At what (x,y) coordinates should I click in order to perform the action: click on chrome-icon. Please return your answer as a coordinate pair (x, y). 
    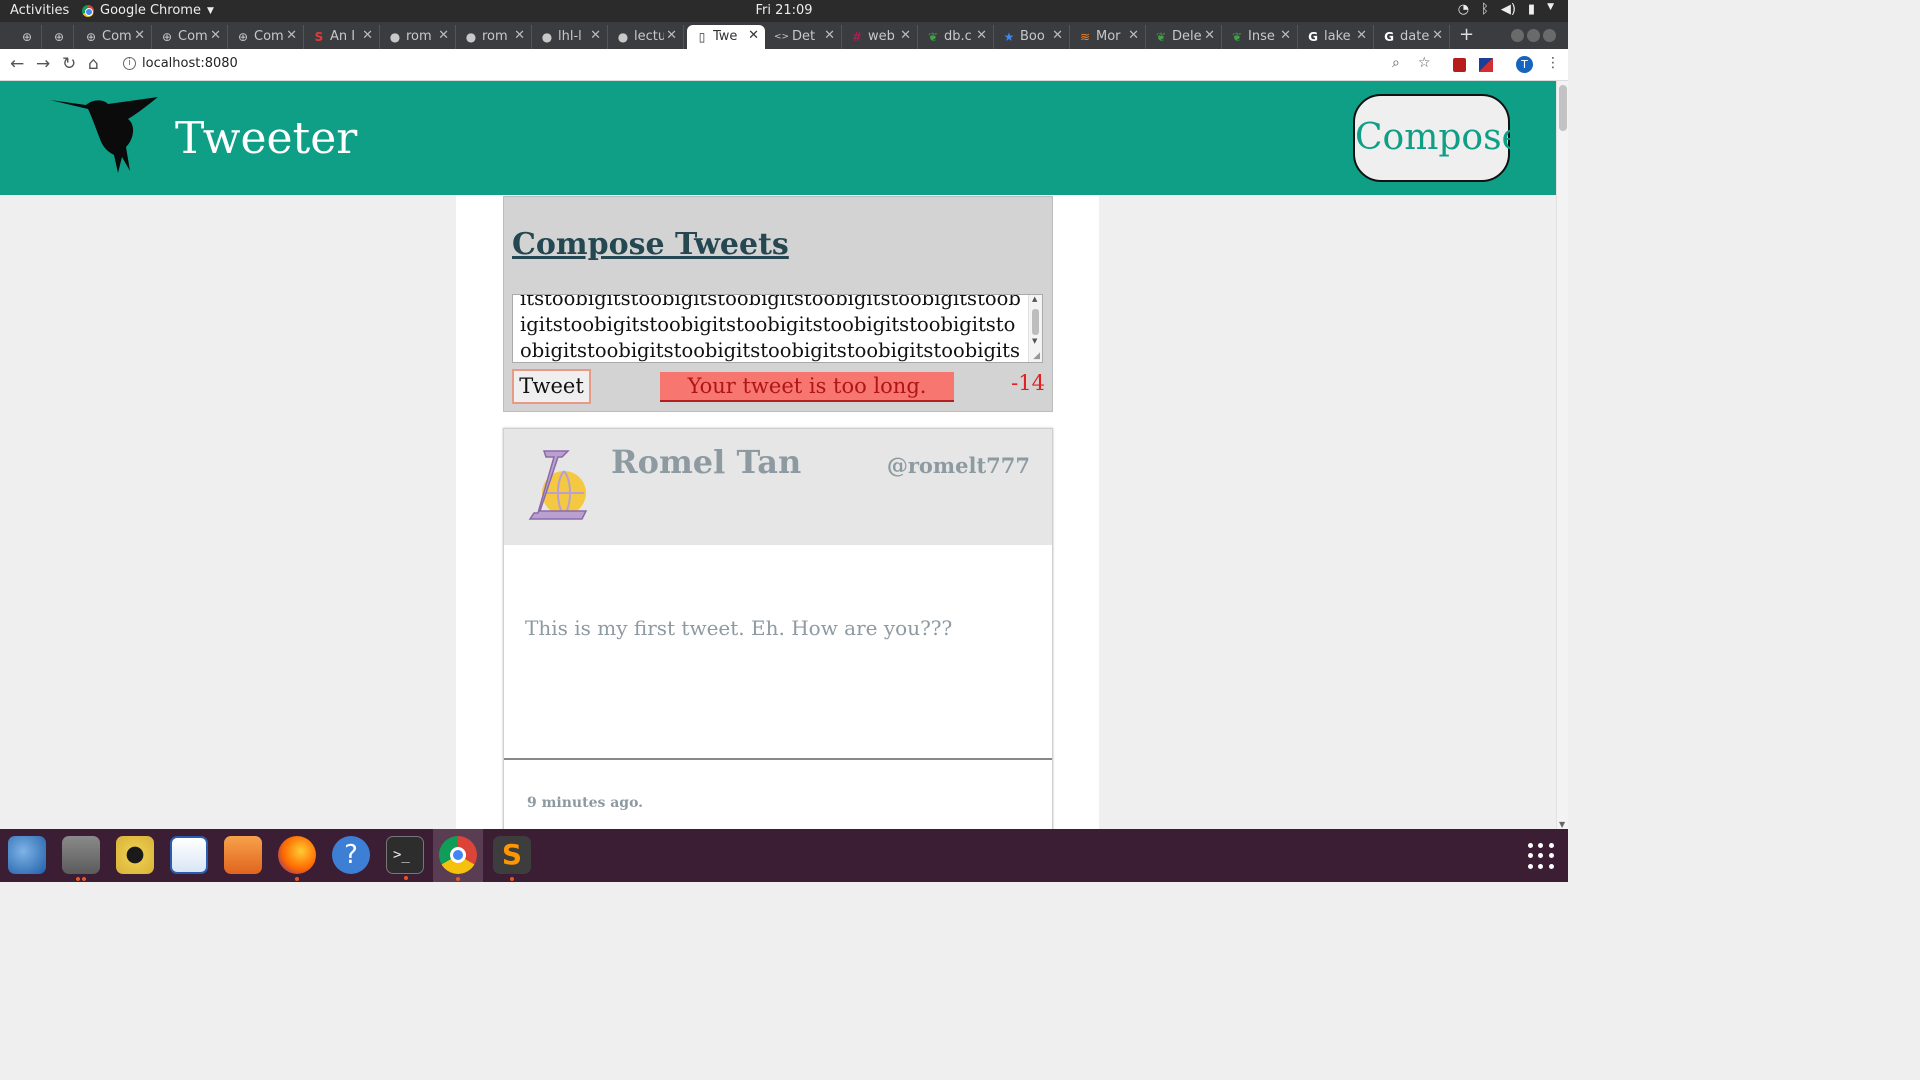
    Looking at the image, I should click on (458, 858).